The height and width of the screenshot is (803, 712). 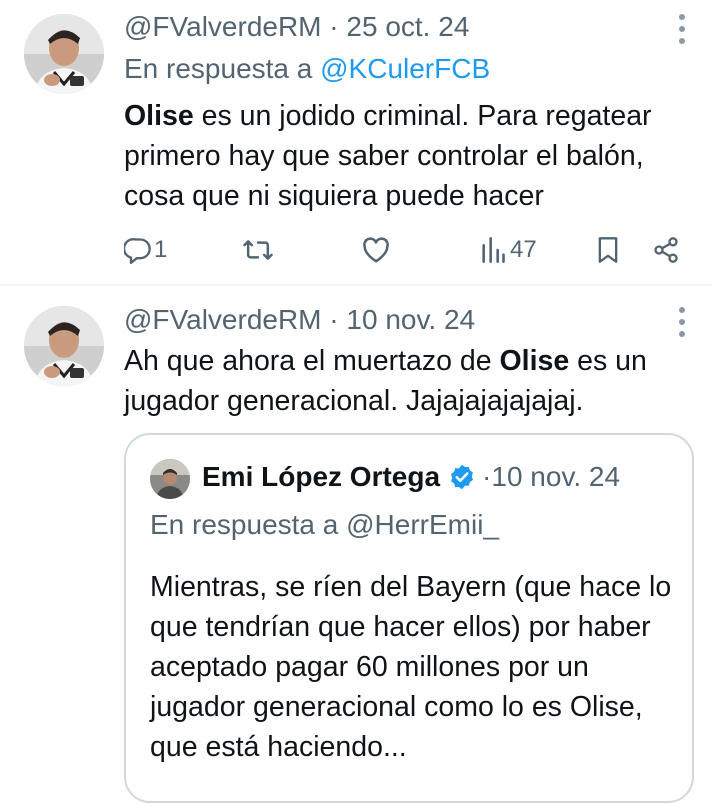 I want to click on views-button: 47, so click(x=508, y=250).